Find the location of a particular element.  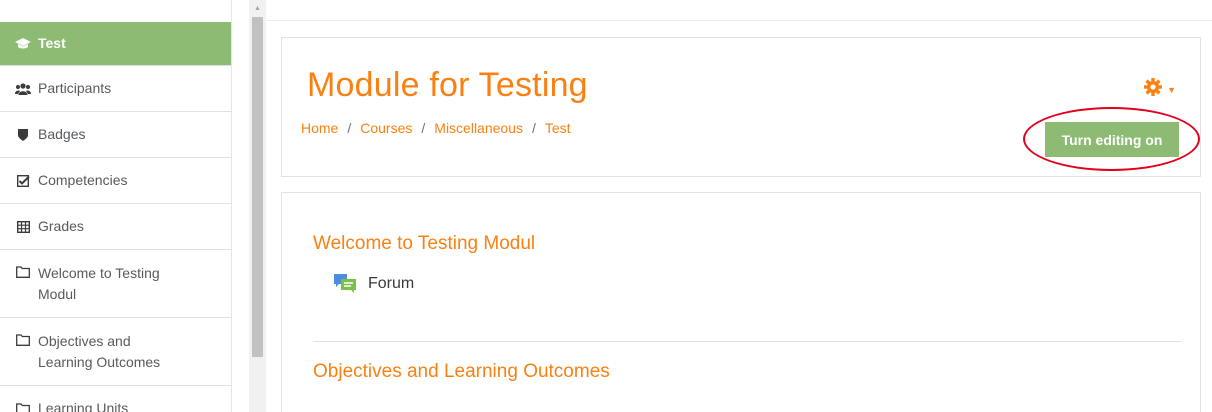

sidebar-item-label: Learning Units is located at coordinates (83, 406).